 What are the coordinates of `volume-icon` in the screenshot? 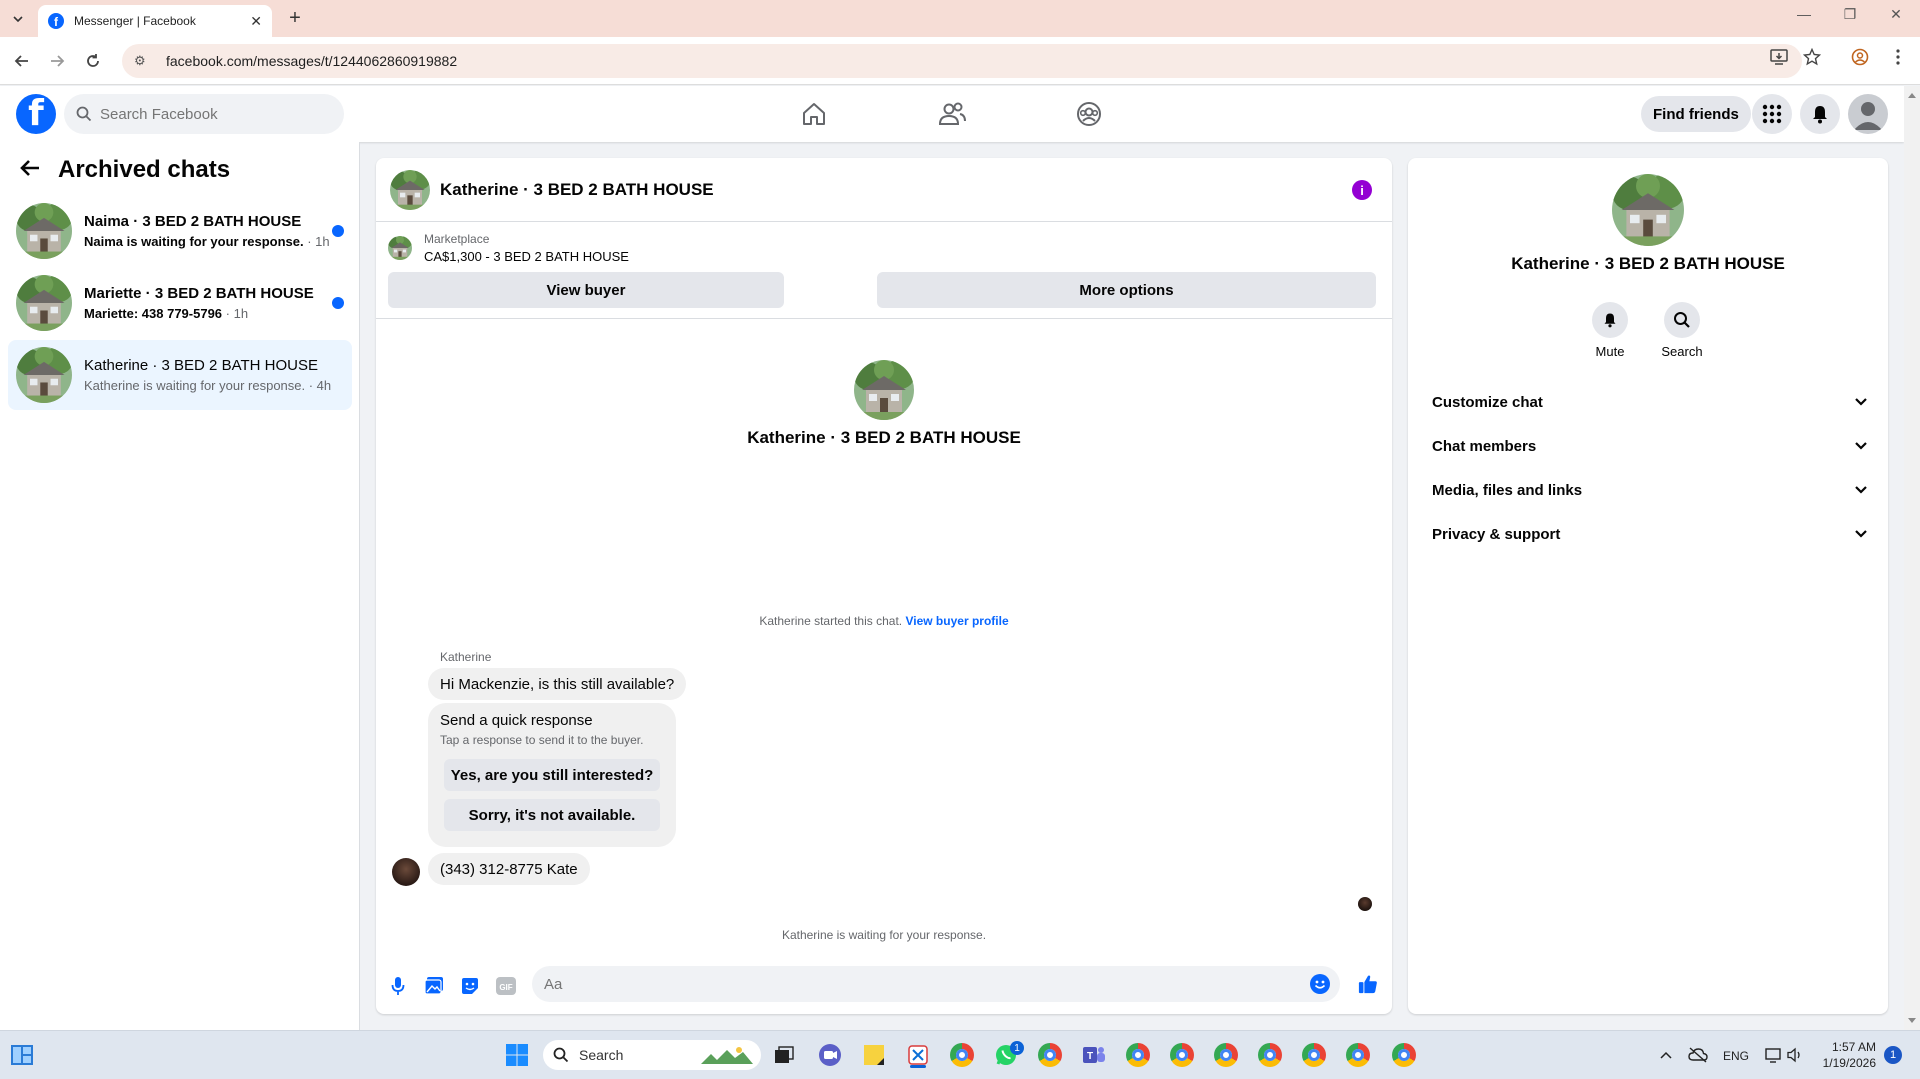 It's located at (1795, 1055).